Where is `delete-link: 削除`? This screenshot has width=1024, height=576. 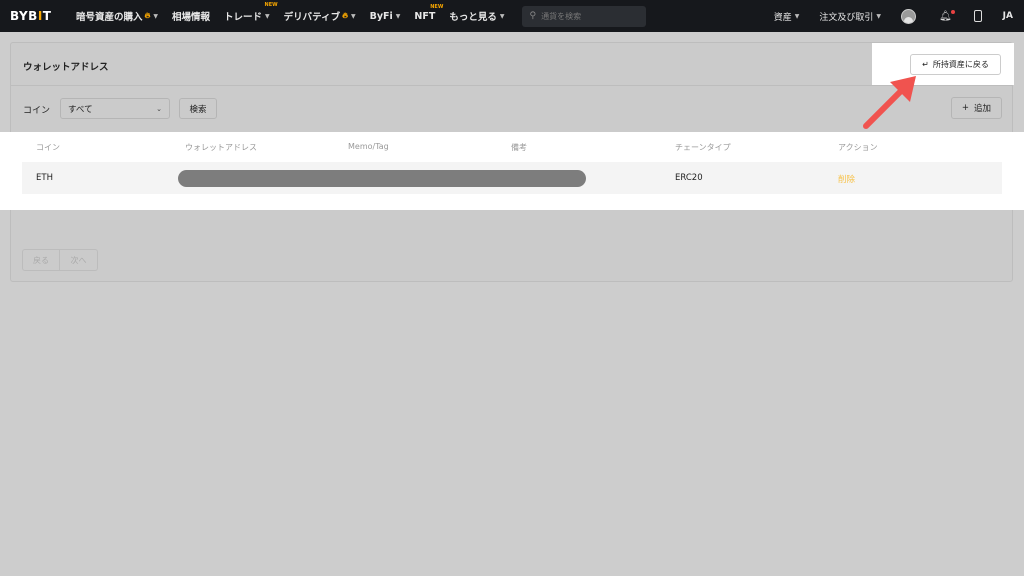
delete-link: 削除 is located at coordinates (846, 179).